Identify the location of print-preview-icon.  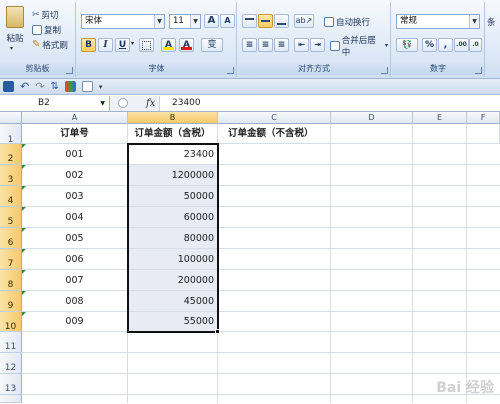
(87, 86).